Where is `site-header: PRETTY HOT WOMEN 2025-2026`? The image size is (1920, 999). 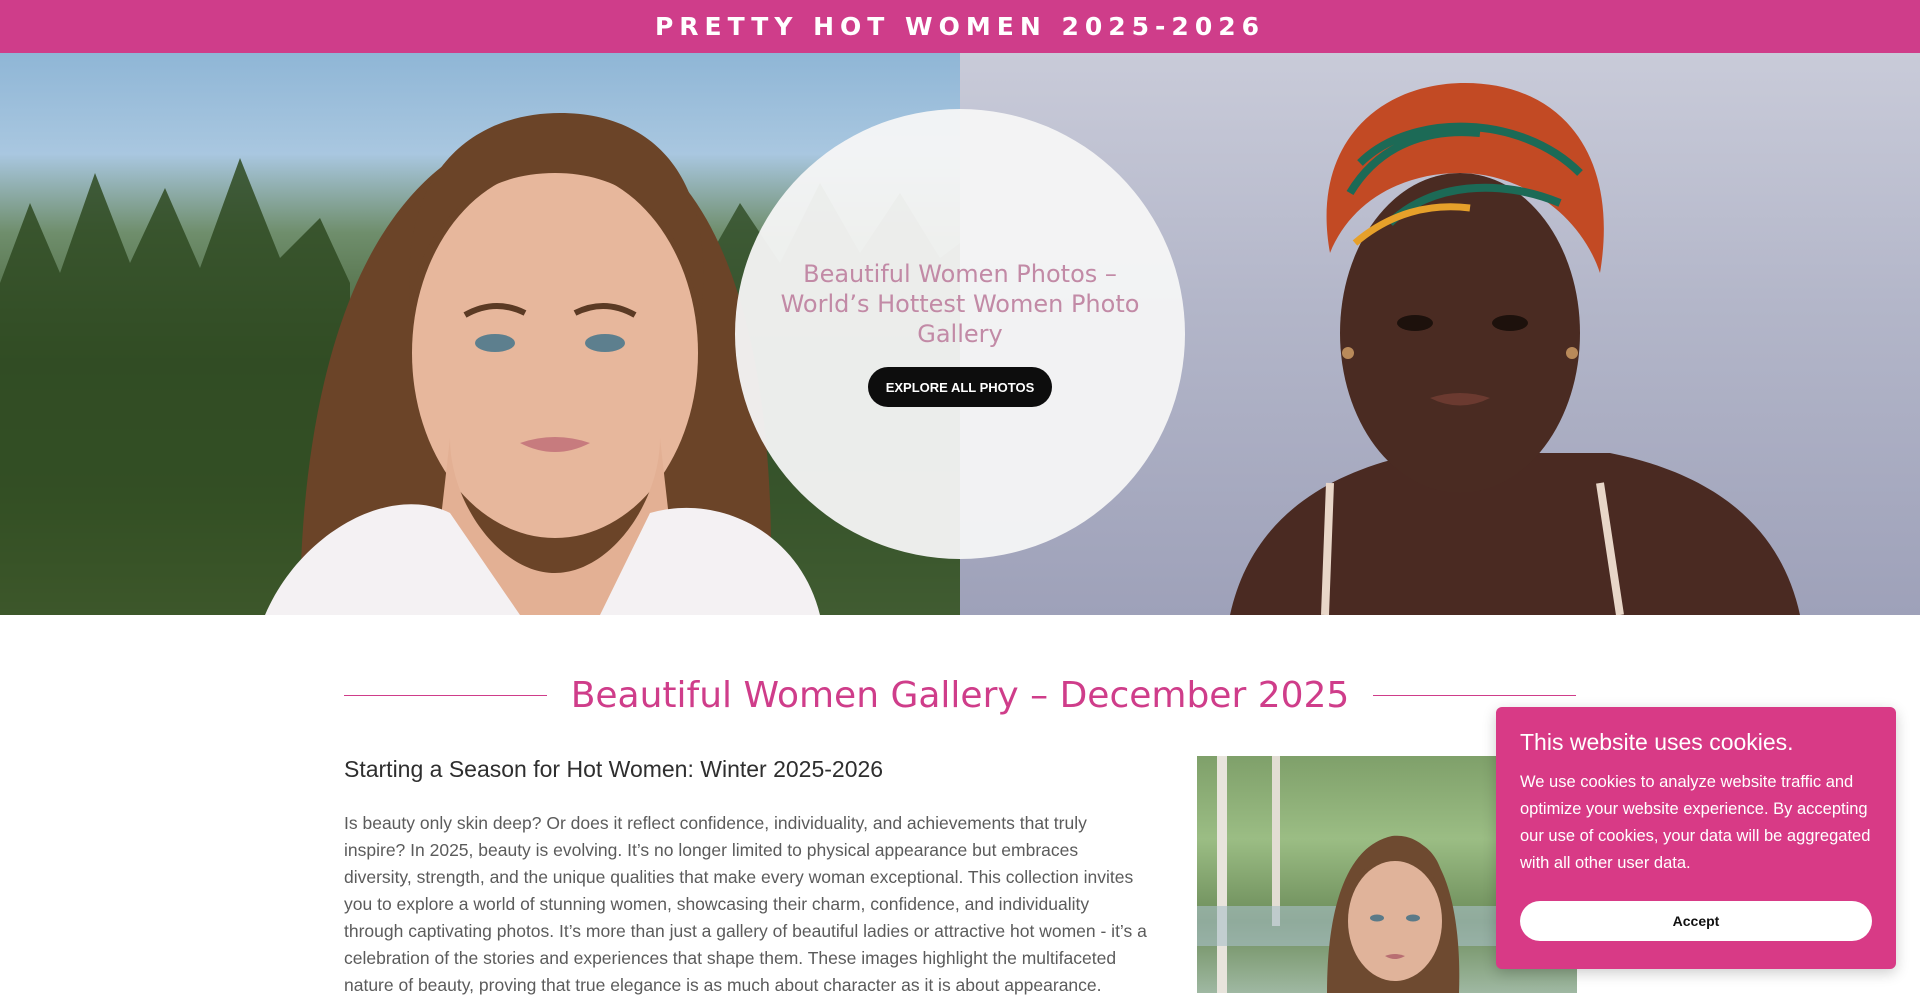 site-header: PRETTY HOT WOMEN 2025-2026 is located at coordinates (960, 26).